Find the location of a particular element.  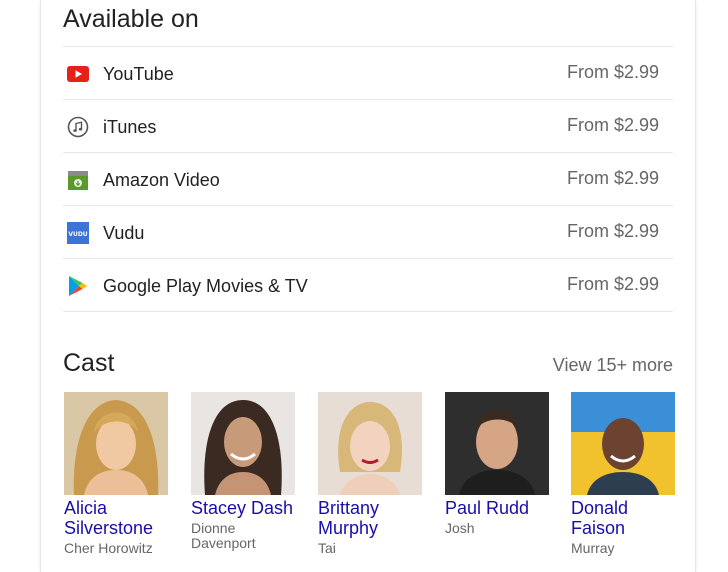

provider-name: YouTube is located at coordinates (138, 74).